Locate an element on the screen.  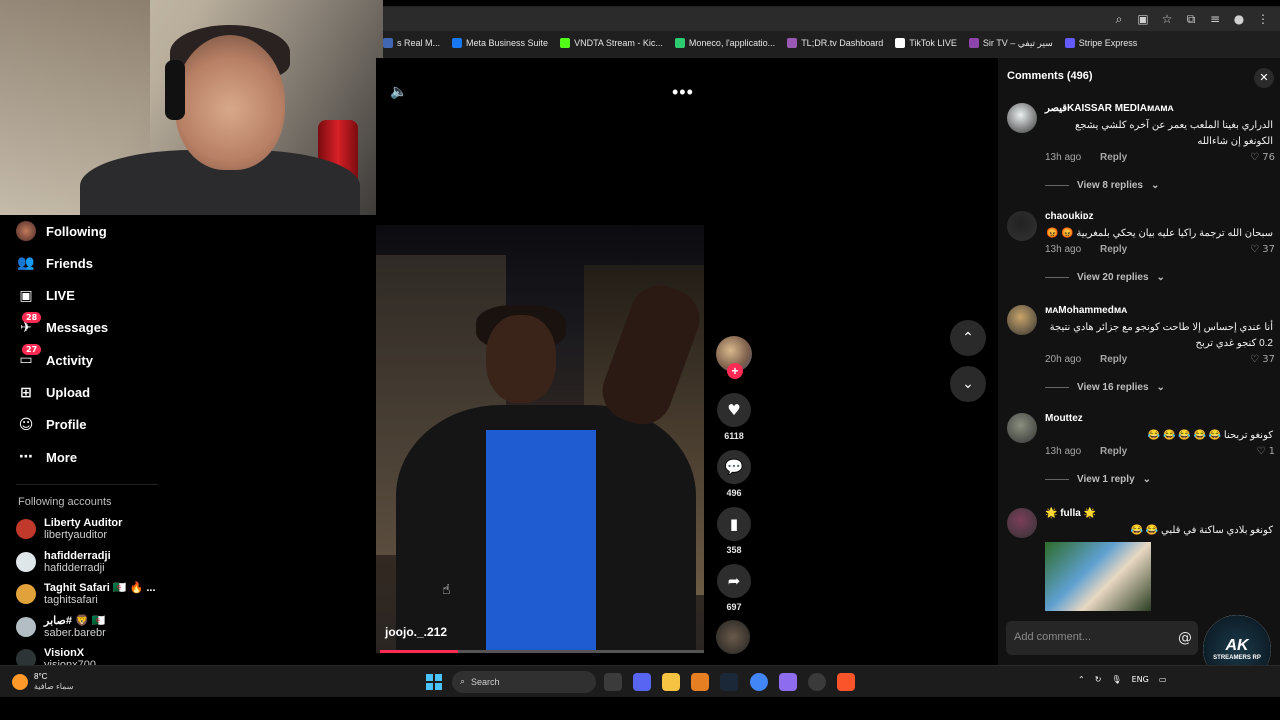
bookmark-item: Sir TV – سير تيفي is located at coordinates (1010, 43).